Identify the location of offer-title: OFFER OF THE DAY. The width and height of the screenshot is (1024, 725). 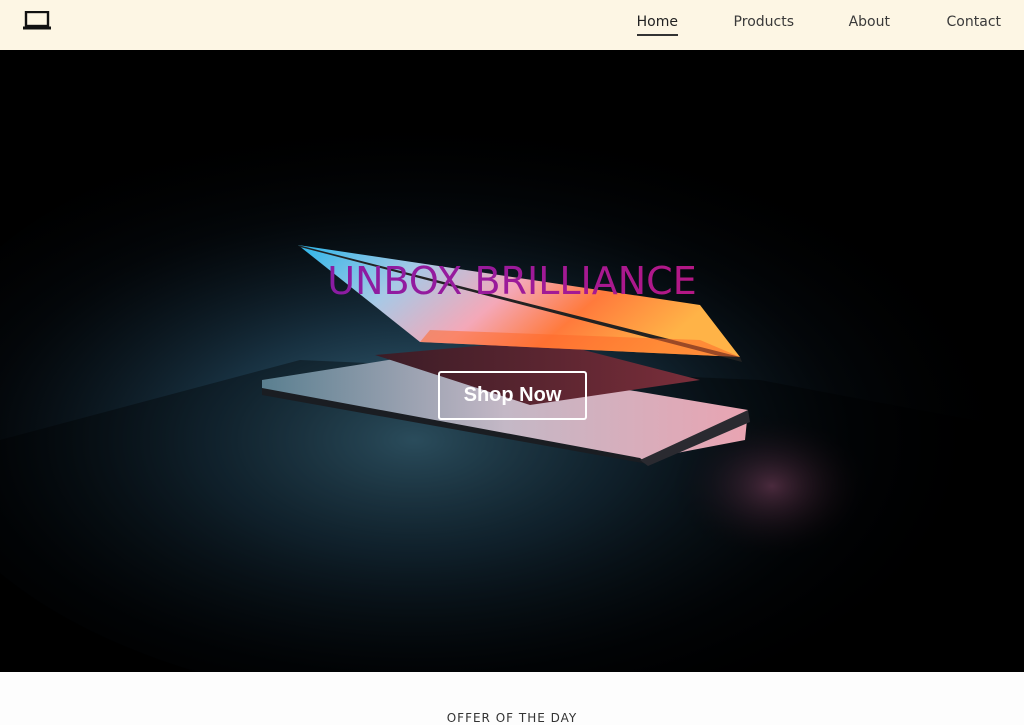
(512, 718).